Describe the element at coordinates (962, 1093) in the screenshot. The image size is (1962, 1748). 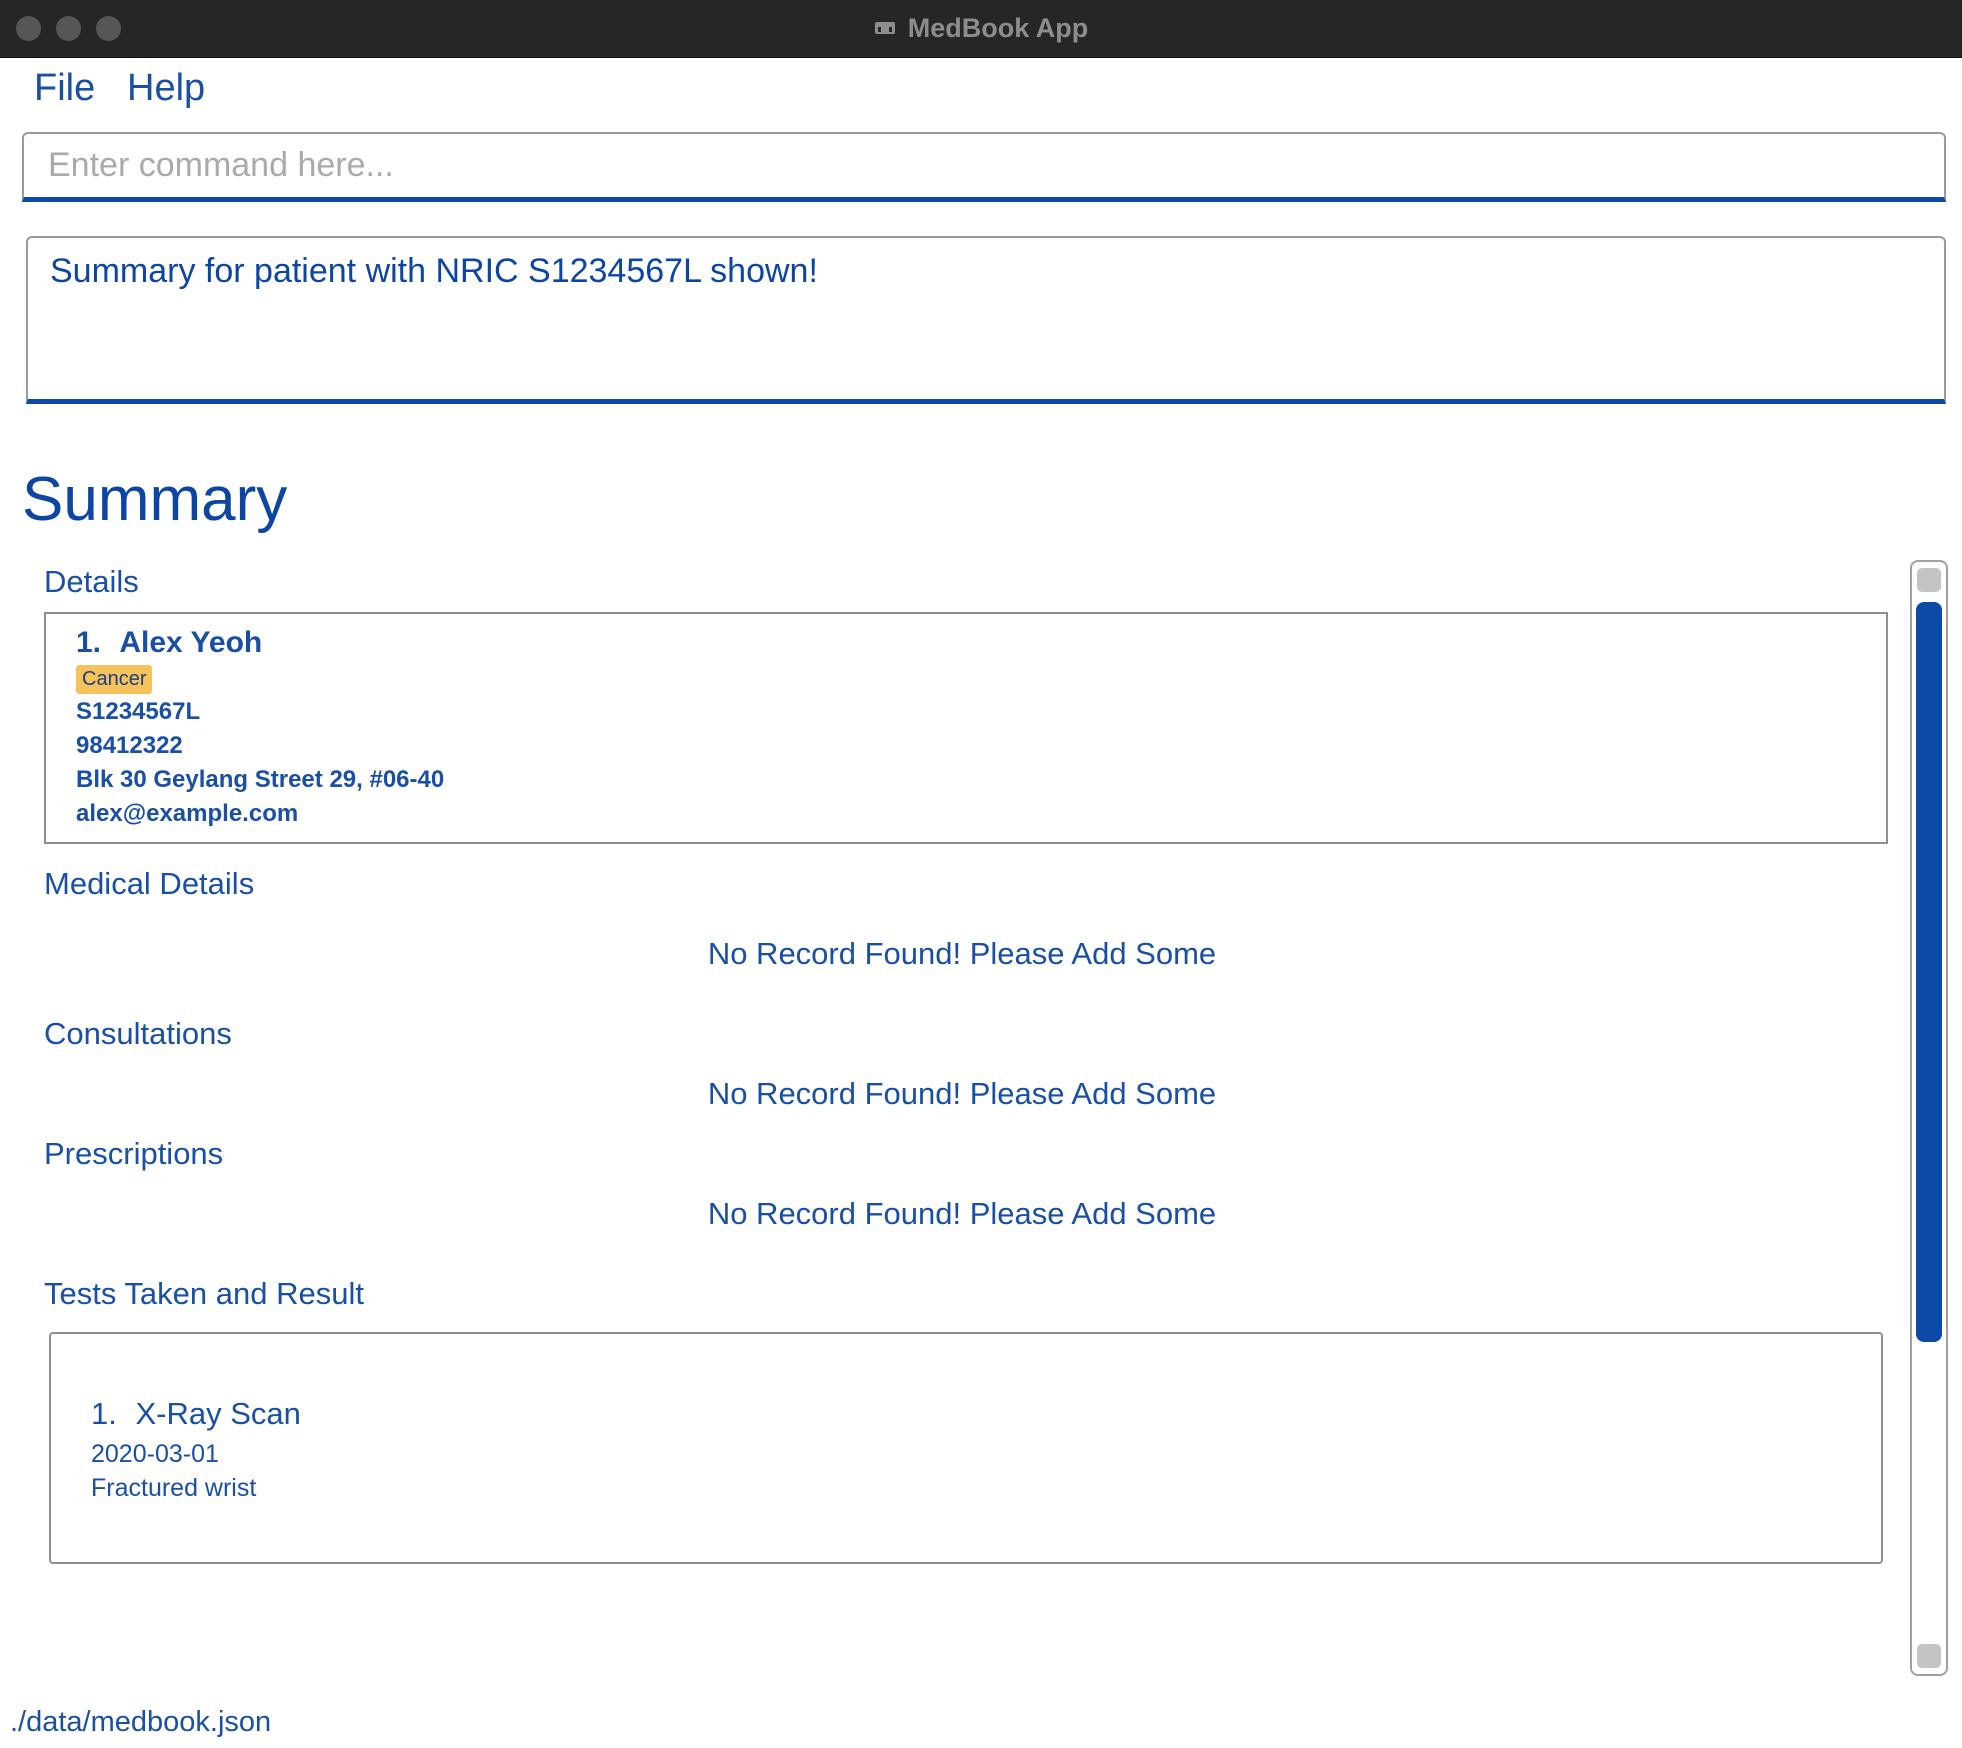
I see `consultations-empty: No Record Found! Please Add Some` at that location.